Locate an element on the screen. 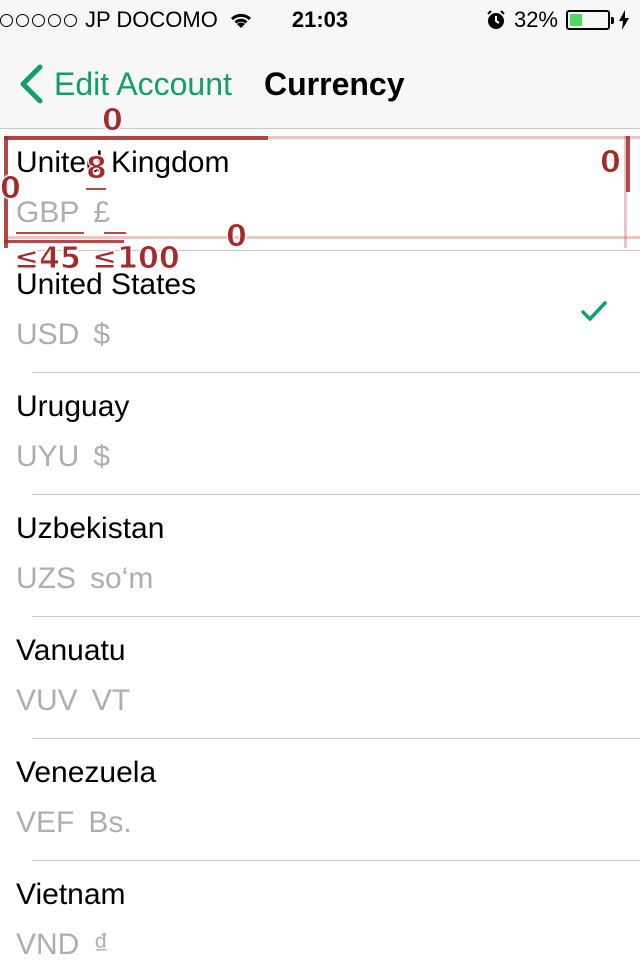 The height and width of the screenshot is (960, 640). charging-bolt-icon is located at coordinates (624, 20).